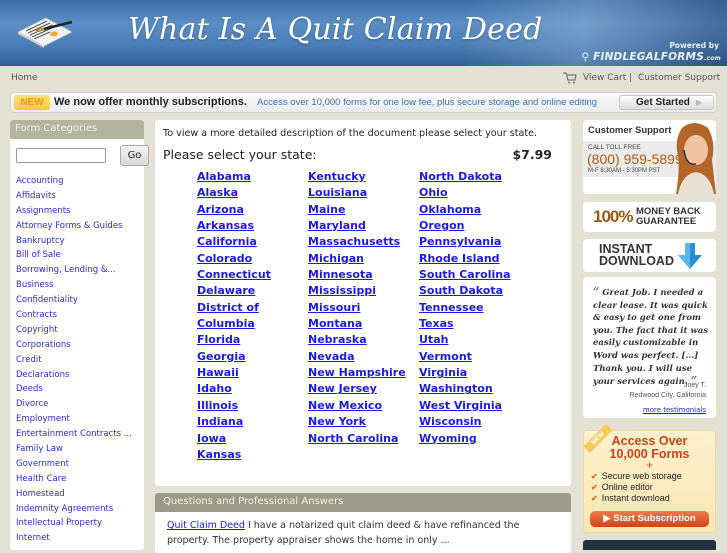 Image resolution: width=727 pixels, height=553 pixels. What do you see at coordinates (220, 209) in the screenshot?
I see `state-link: Arizona` at bounding box center [220, 209].